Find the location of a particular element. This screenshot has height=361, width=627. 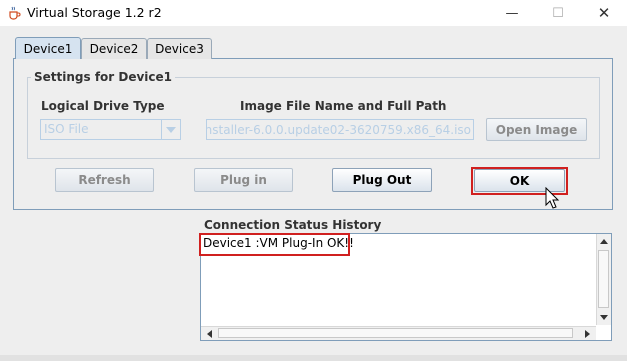

chevron-down-icon is located at coordinates (170, 129).